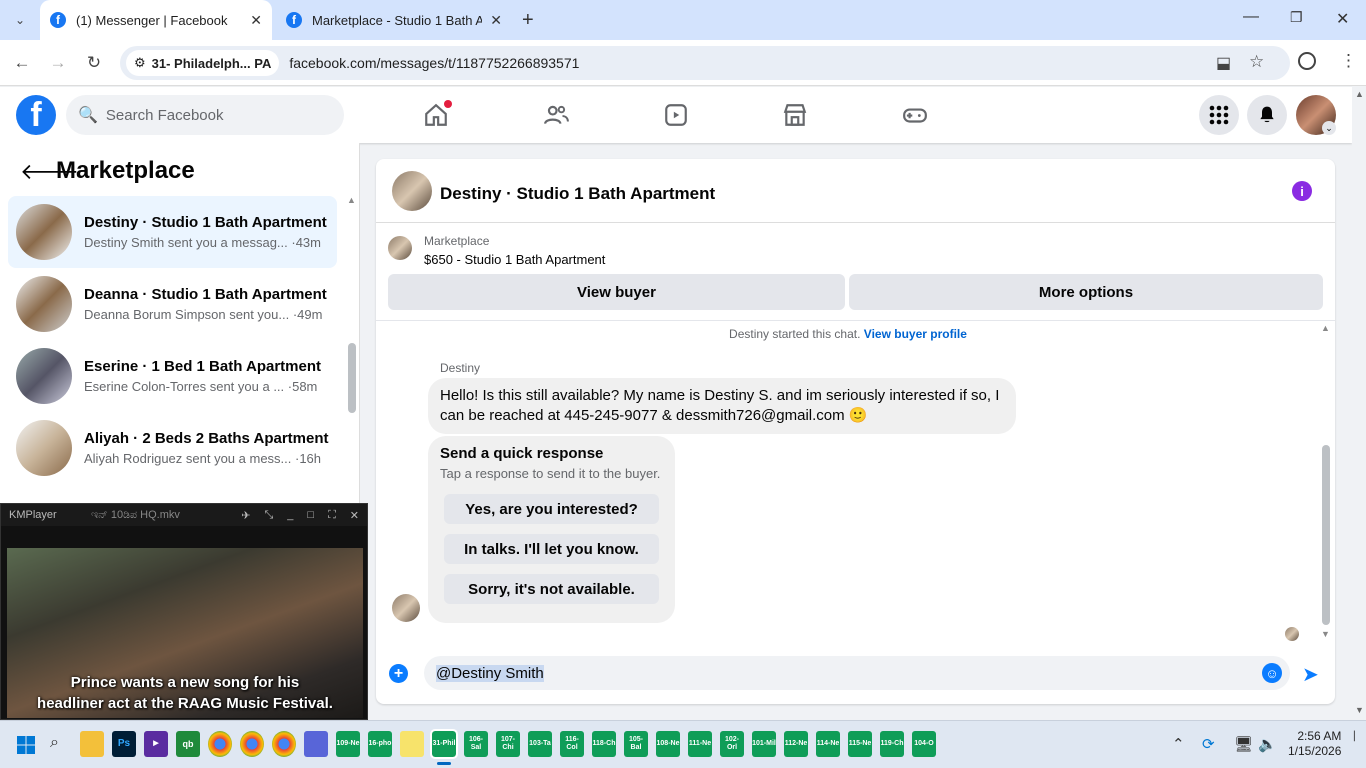  Describe the element at coordinates (380, 744) in the screenshot. I see `taskbar-app-16-icon: 16-pho` at that location.